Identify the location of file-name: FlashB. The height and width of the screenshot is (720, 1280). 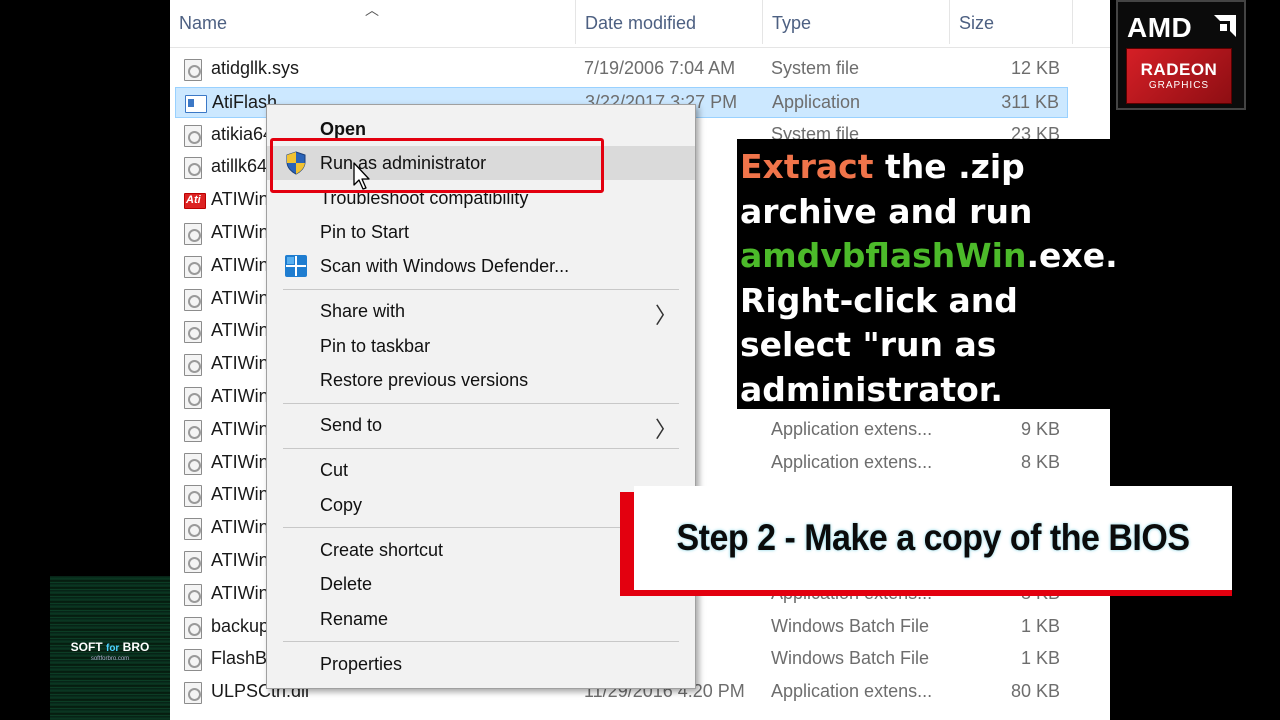
(239, 658).